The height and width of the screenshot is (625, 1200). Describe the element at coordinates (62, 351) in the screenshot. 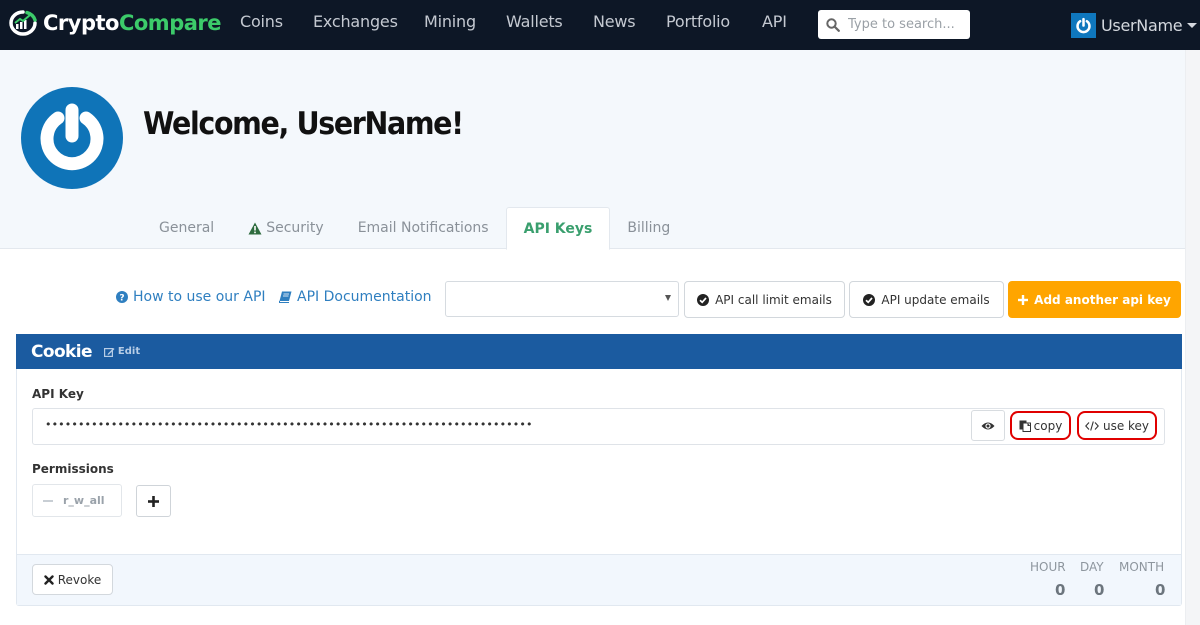

I see `api-key-name: Cookie` at that location.